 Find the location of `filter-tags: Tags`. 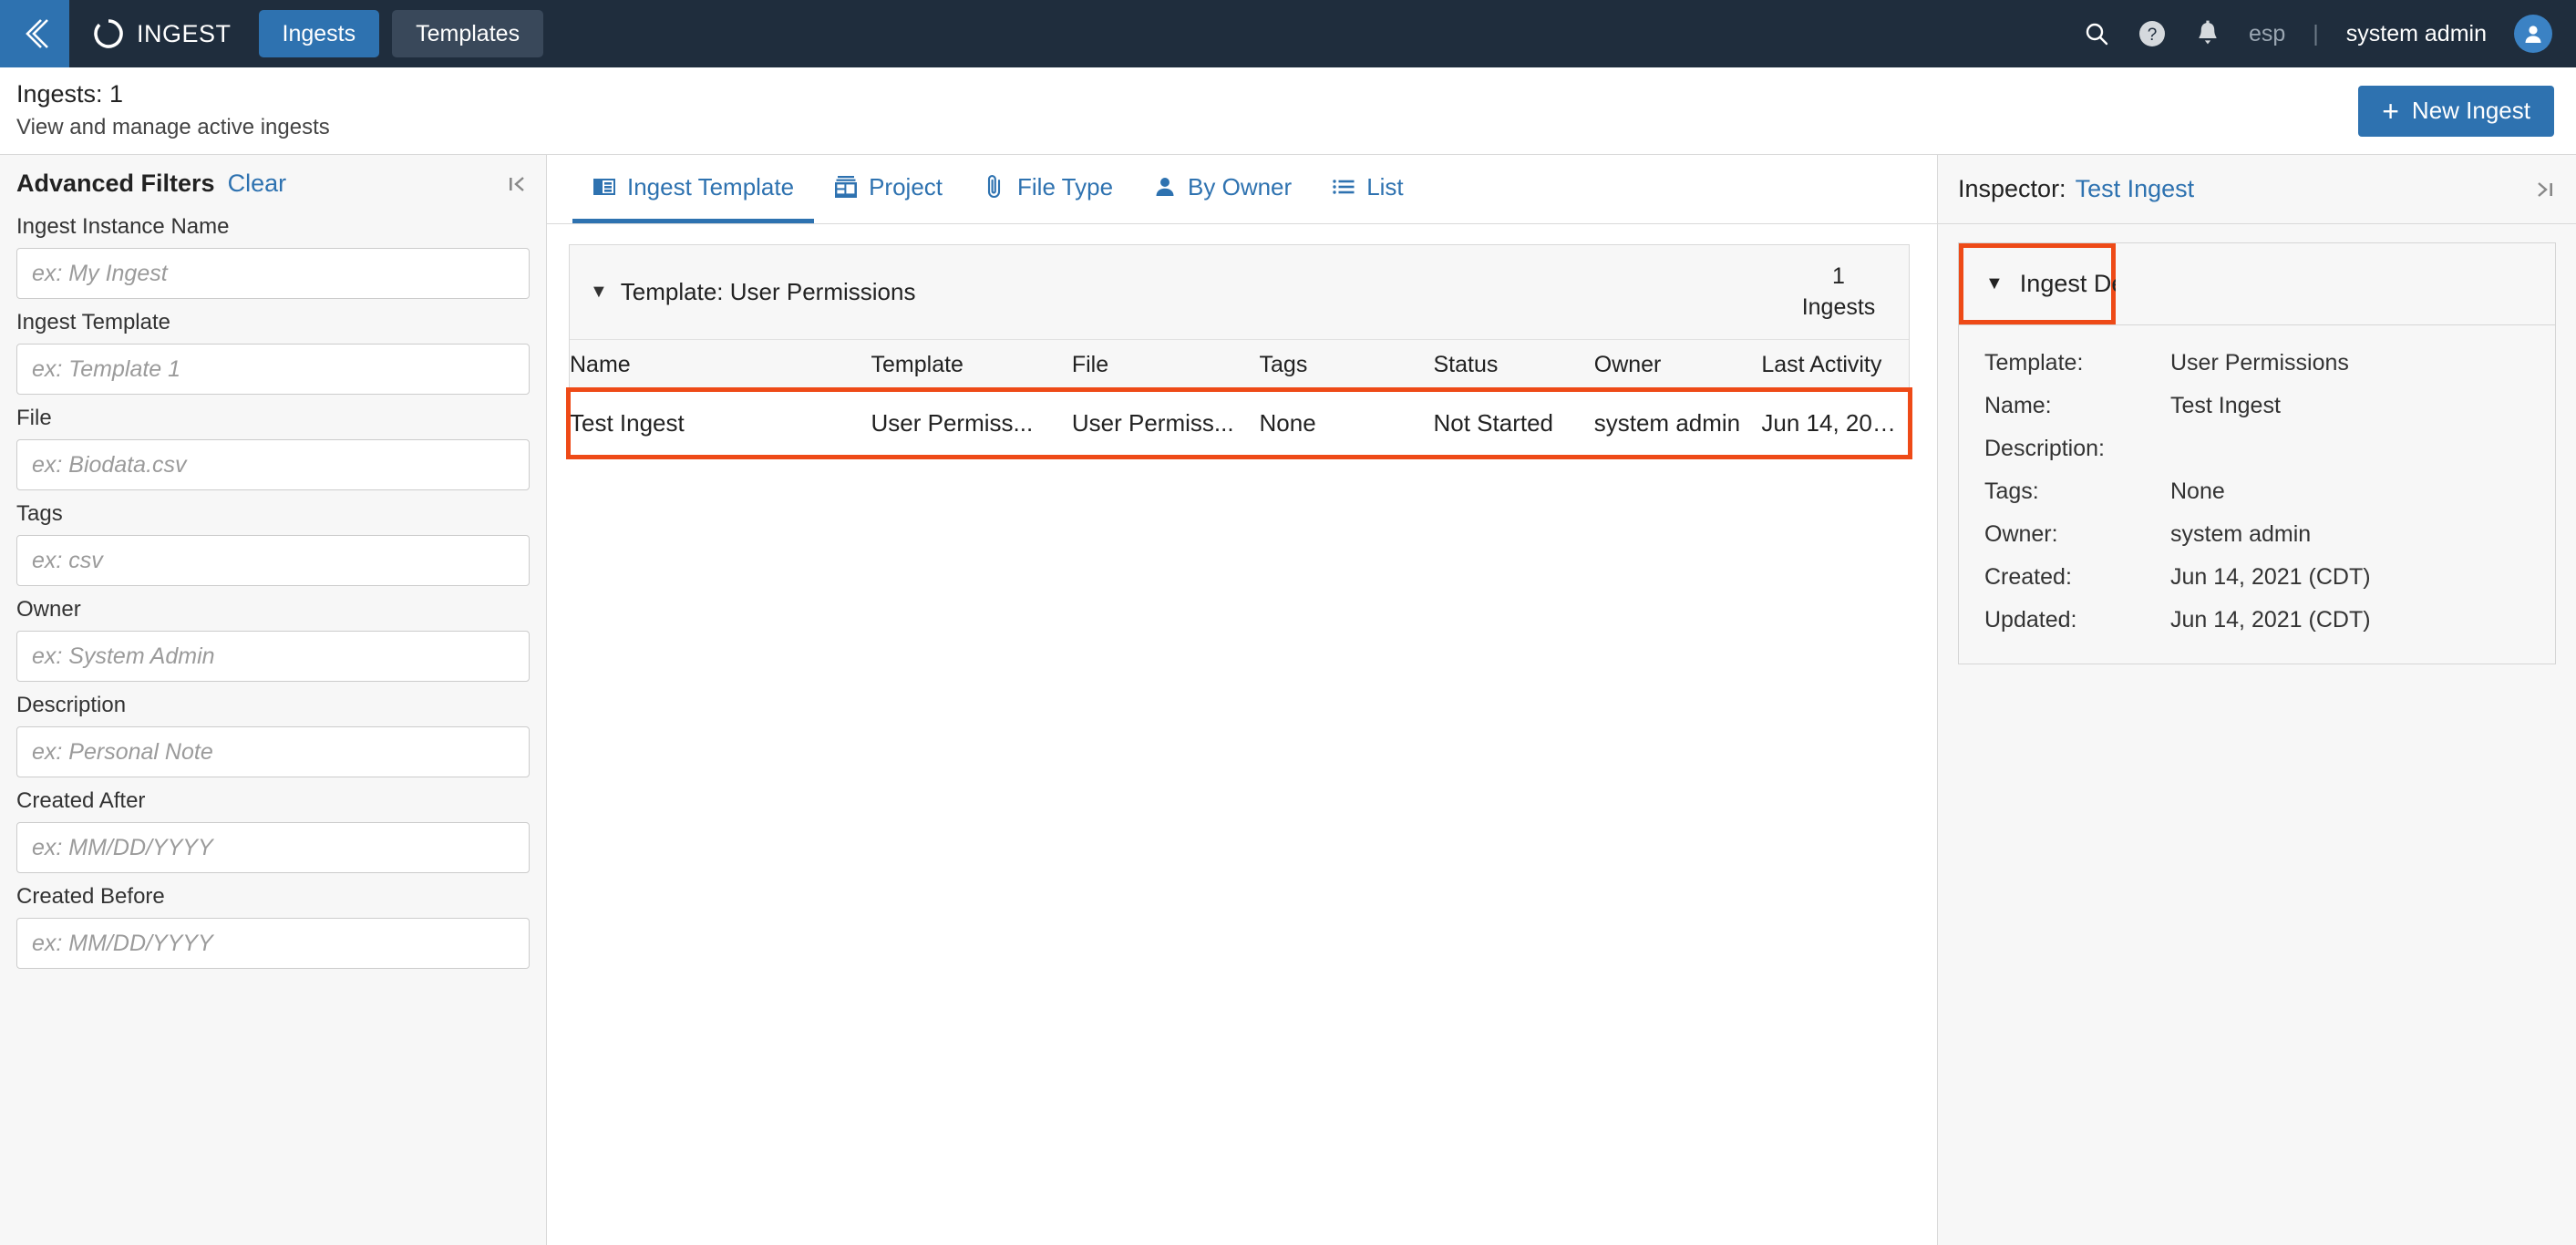

filter-tags: Tags is located at coordinates (273, 543).